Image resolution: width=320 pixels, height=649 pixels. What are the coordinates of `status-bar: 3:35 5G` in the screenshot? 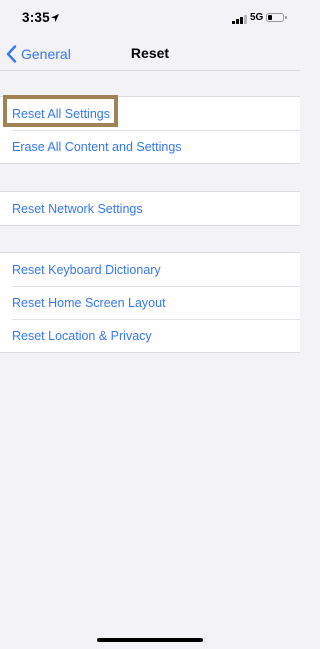 It's located at (150, 19).